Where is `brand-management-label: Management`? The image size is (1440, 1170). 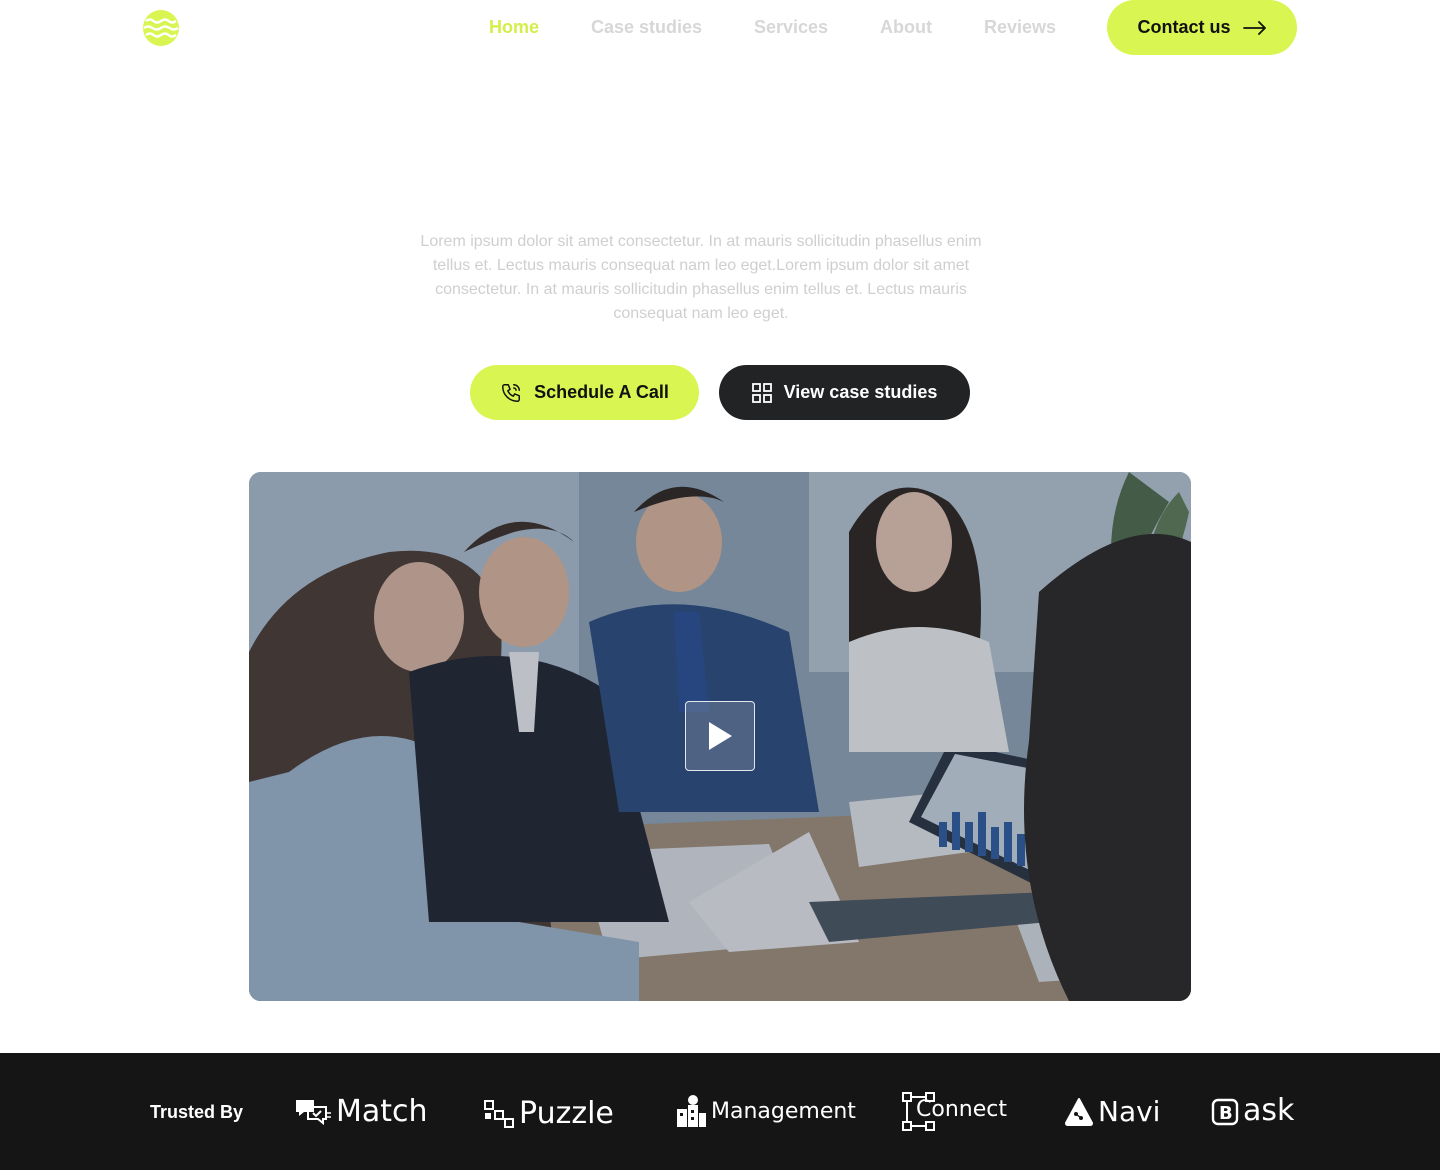
brand-management-label: Management is located at coordinates (783, 1111).